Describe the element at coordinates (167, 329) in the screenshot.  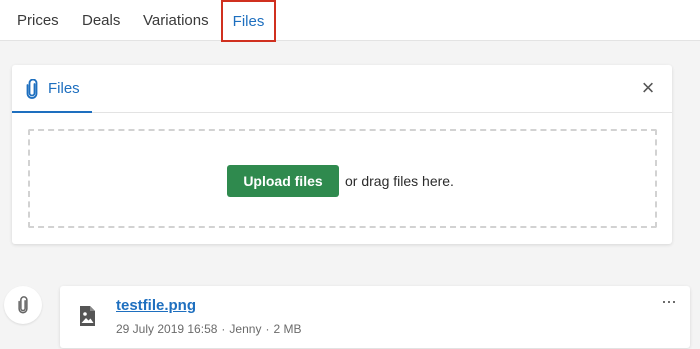
I see `file-date: 29 July 2019 16:58` at that location.